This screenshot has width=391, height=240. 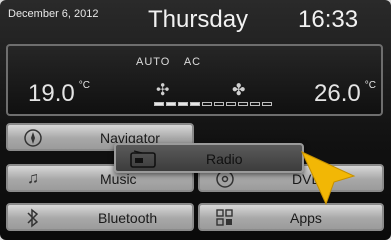 I want to click on radio-icon, so click(x=143, y=160).